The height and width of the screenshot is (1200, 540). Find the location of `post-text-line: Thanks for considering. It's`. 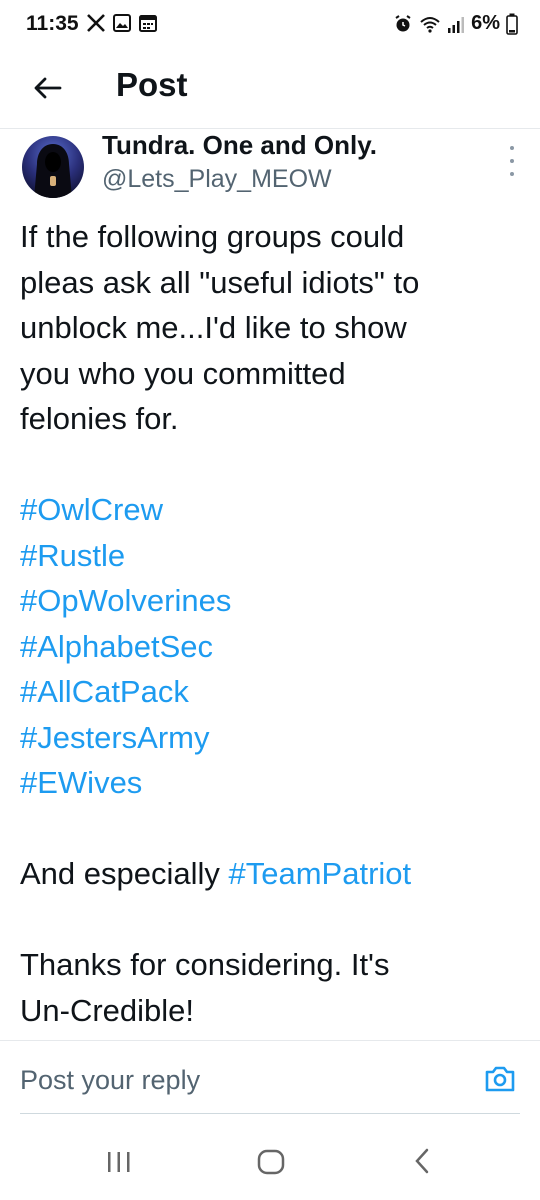

post-text-line: Thanks for considering. It's is located at coordinates (205, 964).